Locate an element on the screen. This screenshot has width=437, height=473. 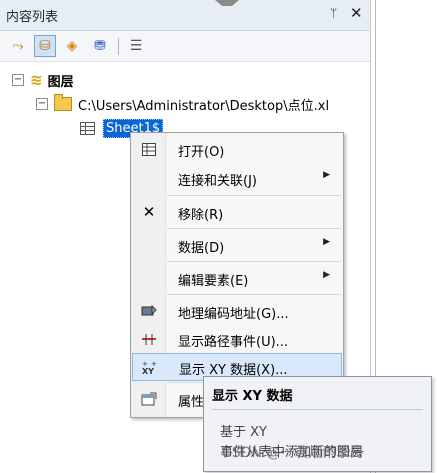
panel-titlebar: 内容列表 ᛘ ✕ is located at coordinates (185, 15).